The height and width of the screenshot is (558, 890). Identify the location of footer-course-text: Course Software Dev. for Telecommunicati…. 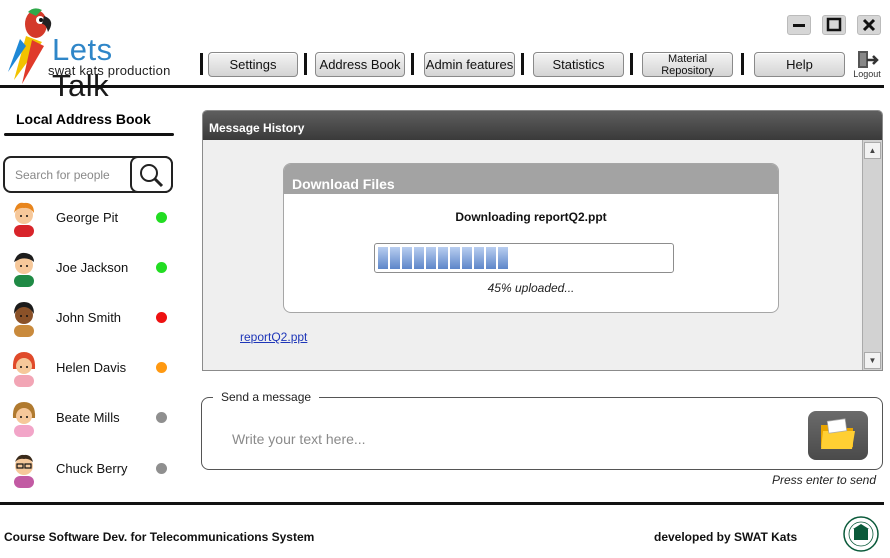
(159, 537).